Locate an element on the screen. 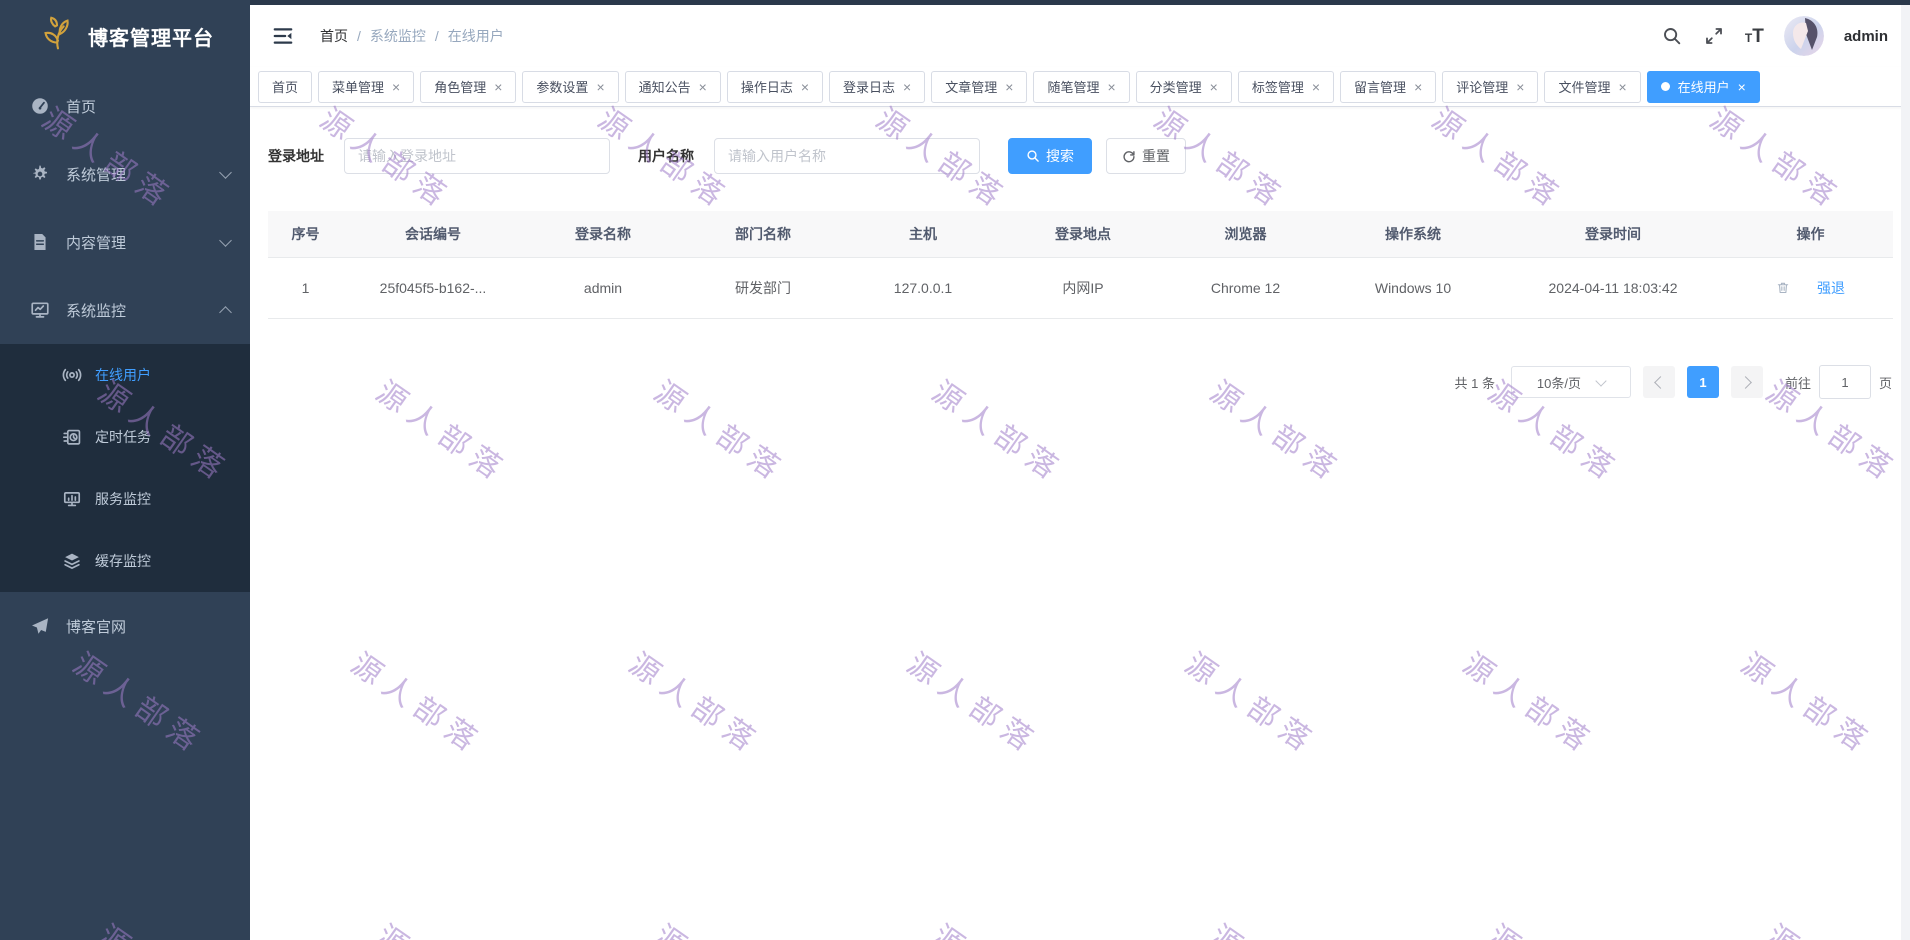 Image resolution: width=1910 pixels, height=940 pixels. sidebar-item-label: 在线用户 is located at coordinates (123, 375).